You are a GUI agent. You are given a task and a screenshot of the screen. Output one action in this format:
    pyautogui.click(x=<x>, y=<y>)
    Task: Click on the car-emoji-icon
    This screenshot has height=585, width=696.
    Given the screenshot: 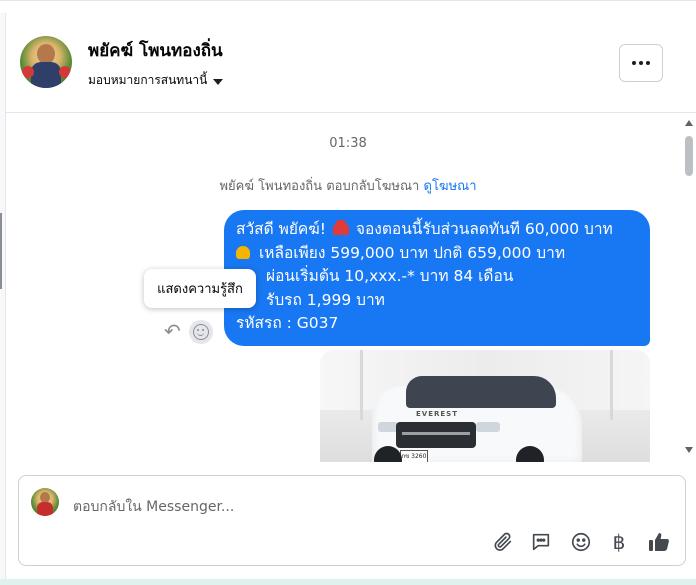 What is the action you would take?
    pyautogui.click(x=340, y=227)
    